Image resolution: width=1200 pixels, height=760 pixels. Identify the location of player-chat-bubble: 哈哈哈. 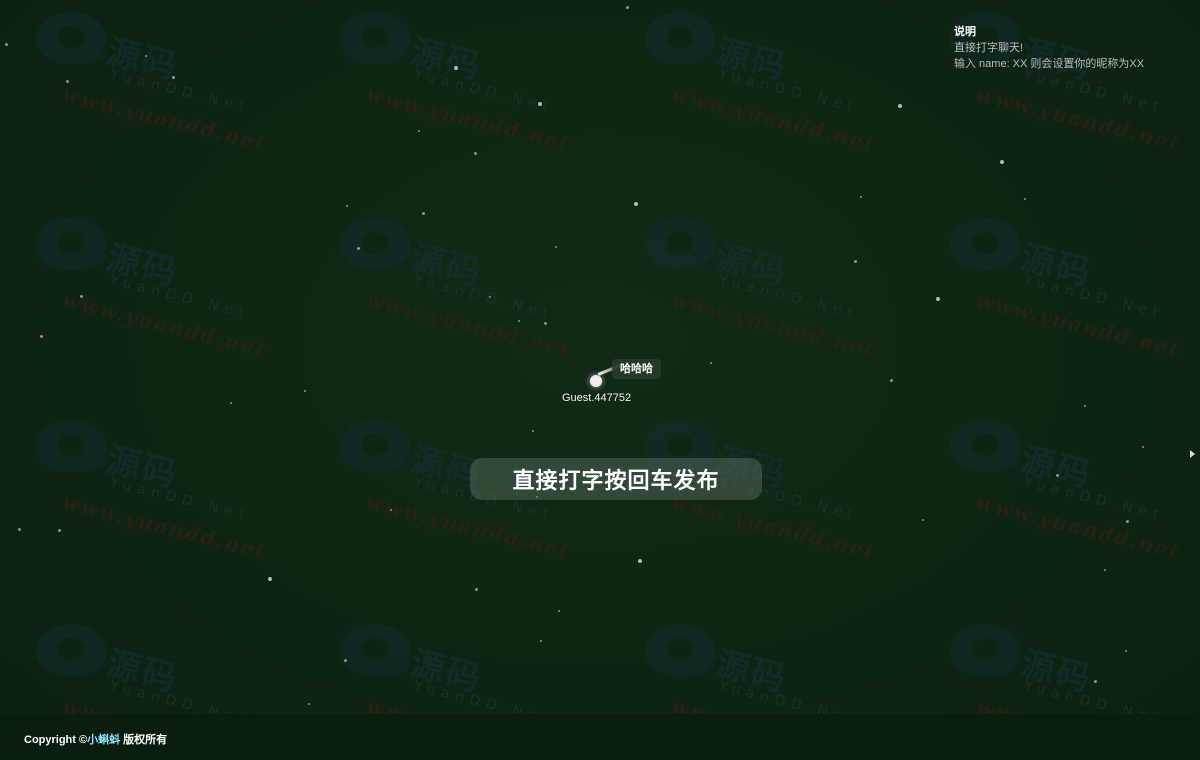
(636, 369).